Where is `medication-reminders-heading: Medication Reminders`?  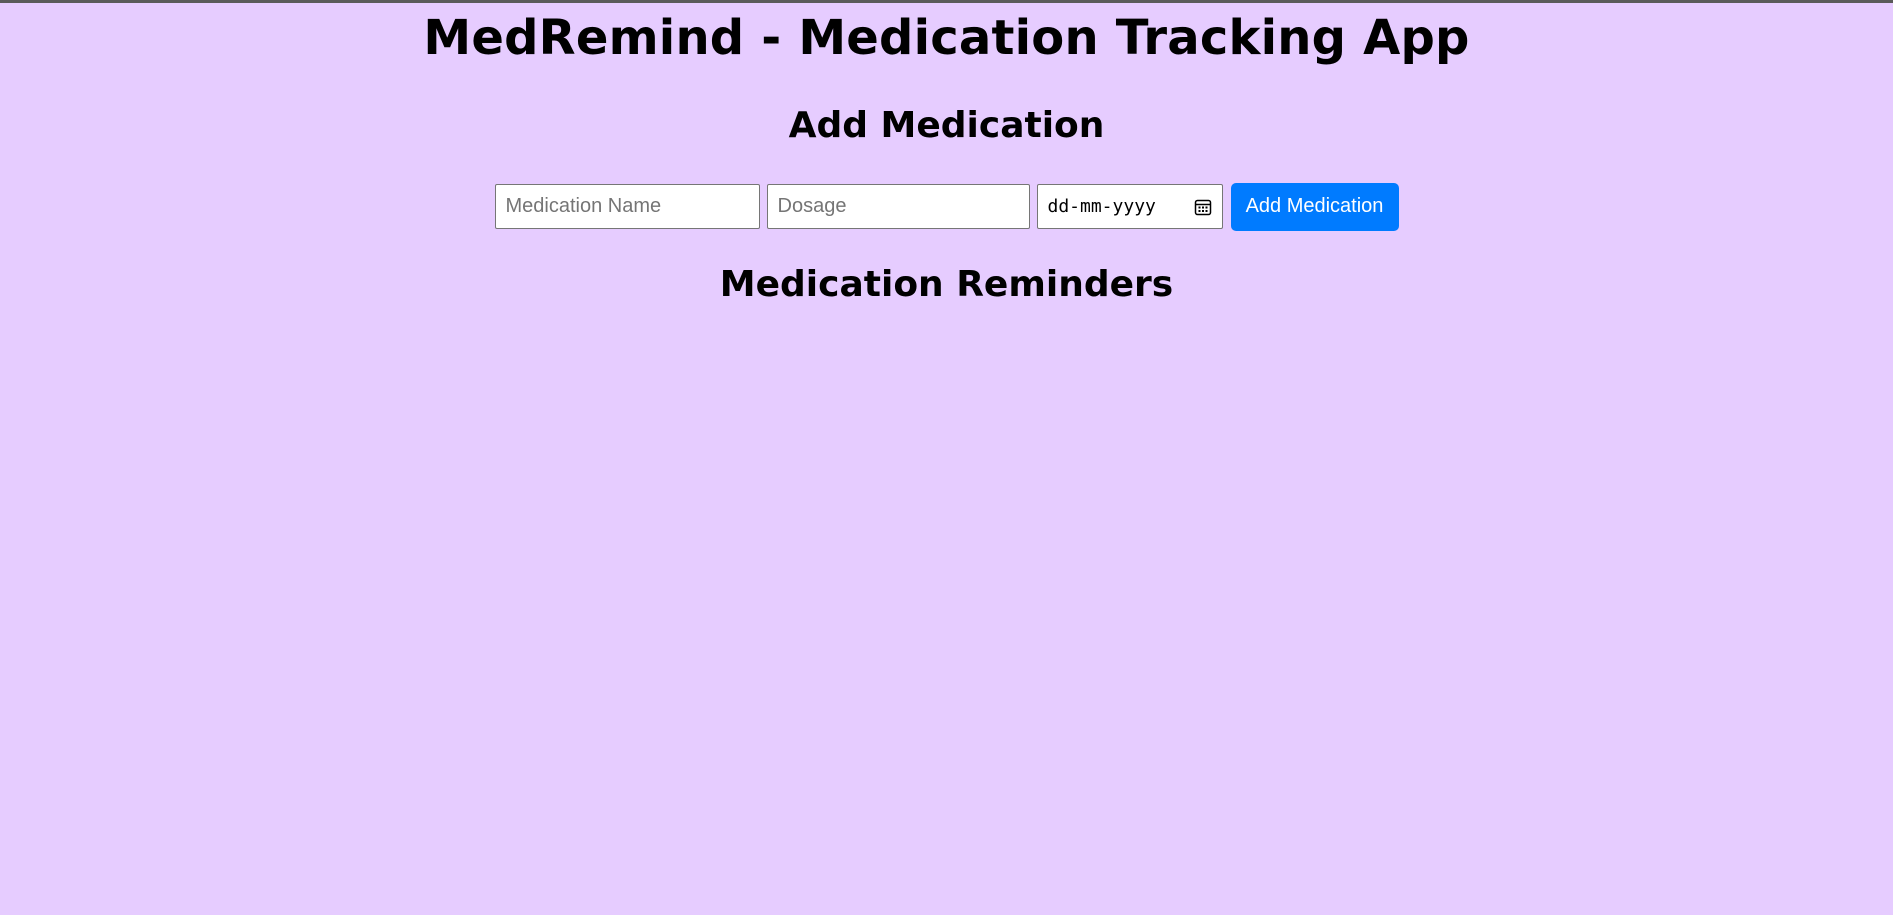
medication-reminders-heading: Medication Reminders is located at coordinates (946, 284).